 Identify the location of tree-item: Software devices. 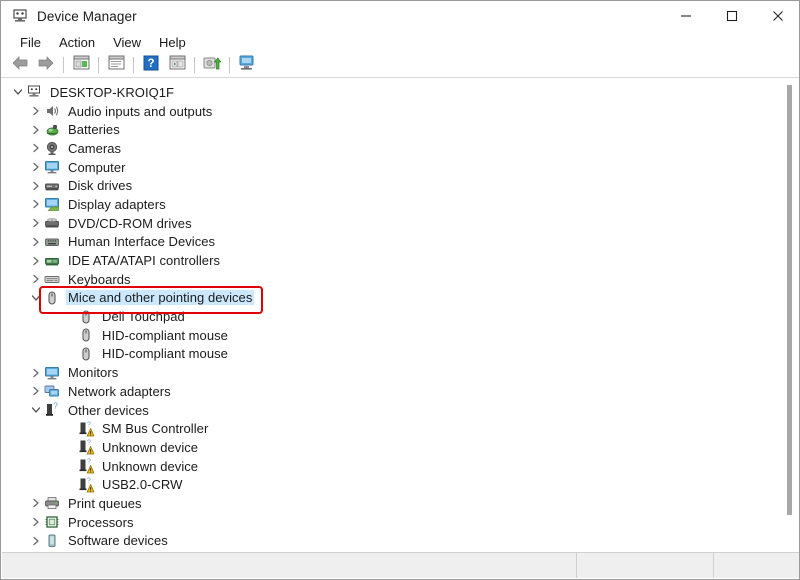
(400, 541).